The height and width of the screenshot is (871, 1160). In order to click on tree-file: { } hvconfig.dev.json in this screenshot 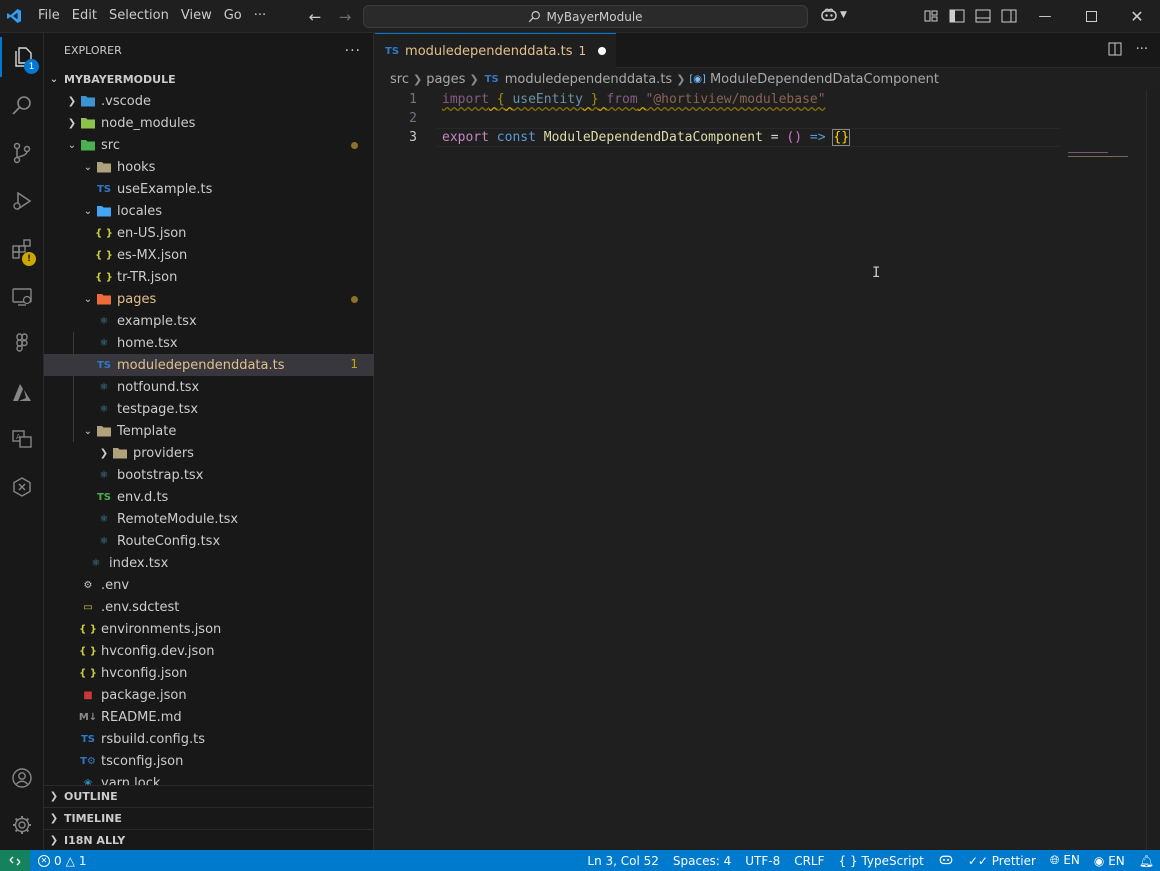, I will do `click(209, 651)`.